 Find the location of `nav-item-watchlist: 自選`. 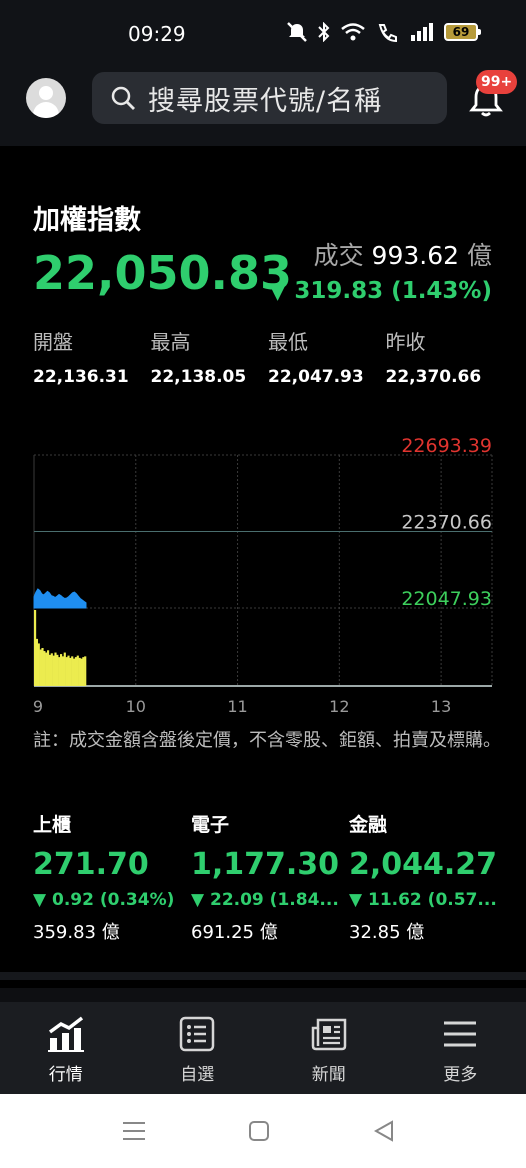

nav-item-watchlist: 自選 is located at coordinates (198, 1048).